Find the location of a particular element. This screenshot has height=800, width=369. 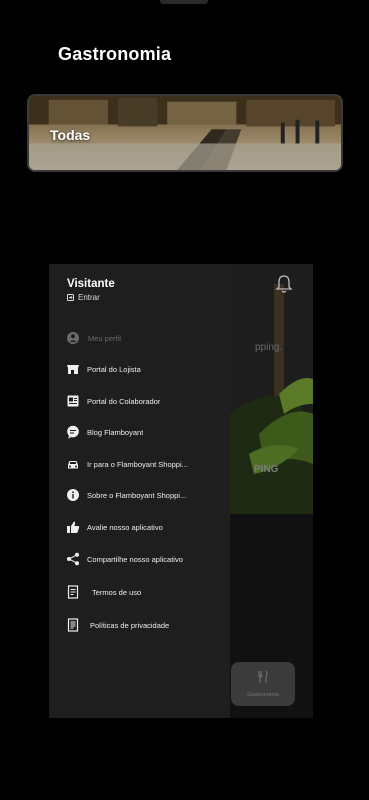

badge-icon is located at coordinates (73, 401).